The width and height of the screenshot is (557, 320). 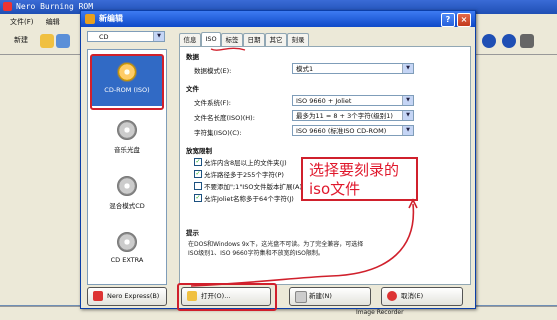 What do you see at coordinates (192, 89) in the screenshot?
I see `section-file: 文件` at bounding box center [192, 89].